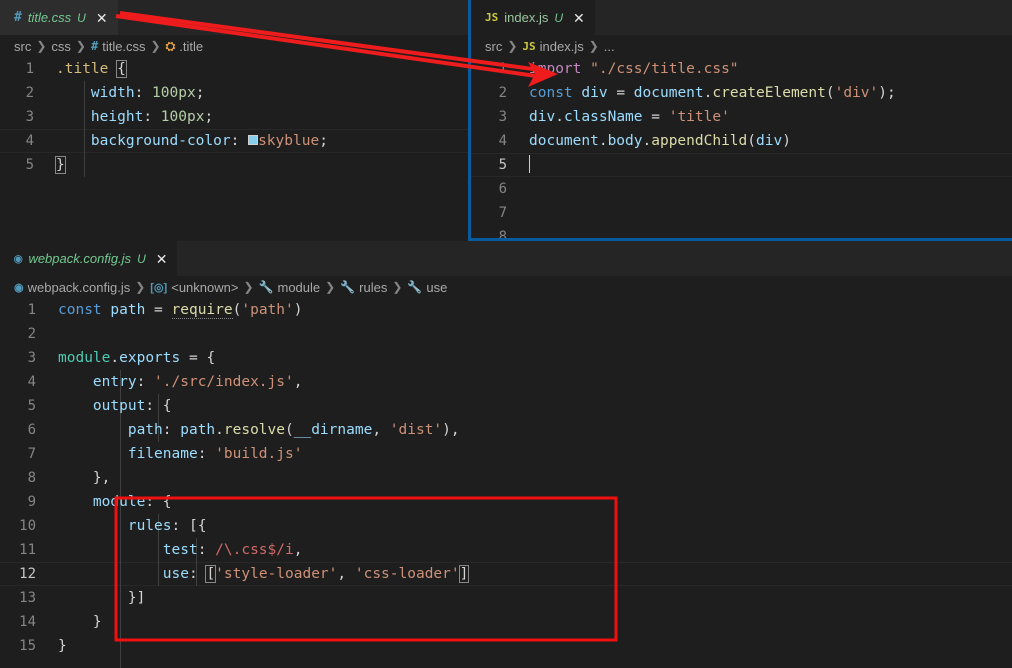  What do you see at coordinates (529, 164) in the screenshot?
I see `text-cursor` at bounding box center [529, 164].